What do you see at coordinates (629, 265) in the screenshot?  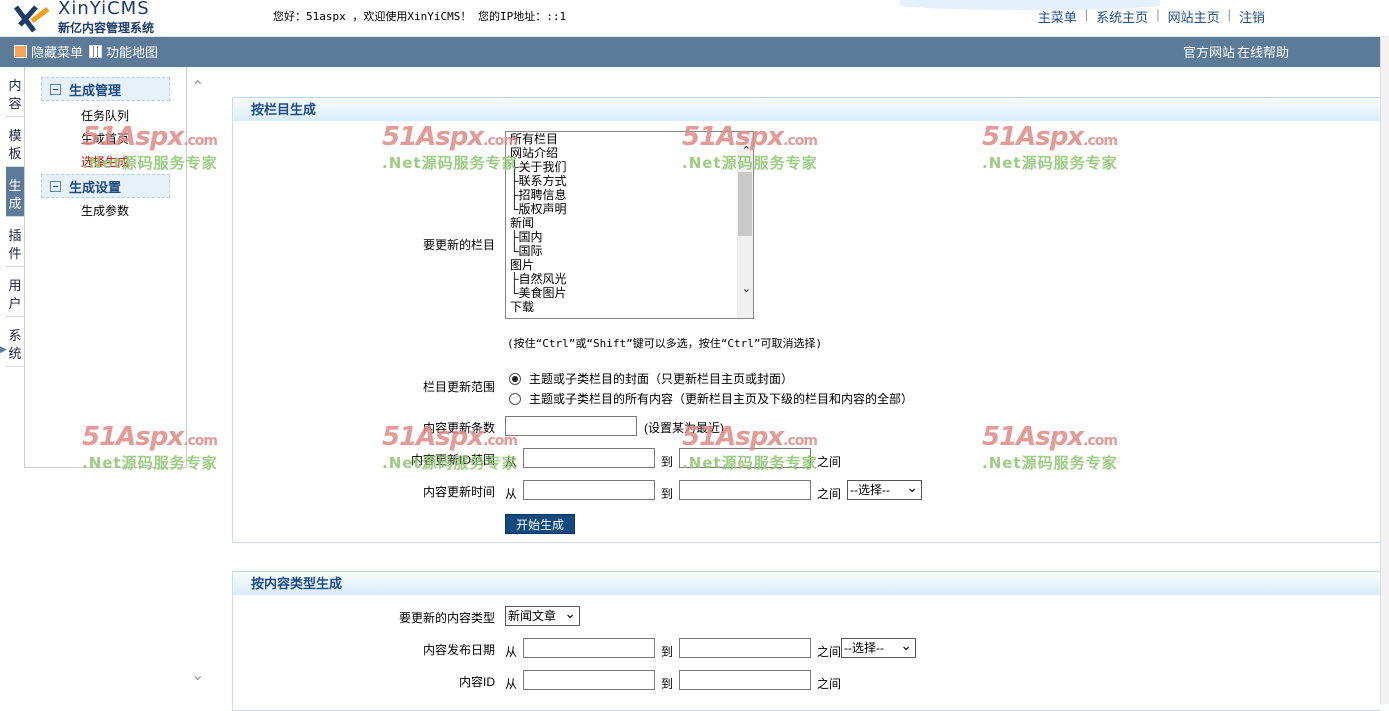 I see `column-option: 图片` at bounding box center [629, 265].